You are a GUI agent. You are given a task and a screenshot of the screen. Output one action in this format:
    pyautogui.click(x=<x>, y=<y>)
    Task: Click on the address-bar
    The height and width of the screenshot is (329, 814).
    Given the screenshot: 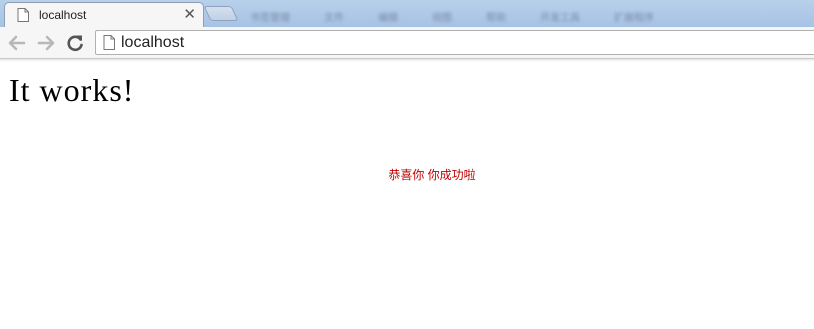 What is the action you would take?
    pyautogui.click(x=454, y=42)
    